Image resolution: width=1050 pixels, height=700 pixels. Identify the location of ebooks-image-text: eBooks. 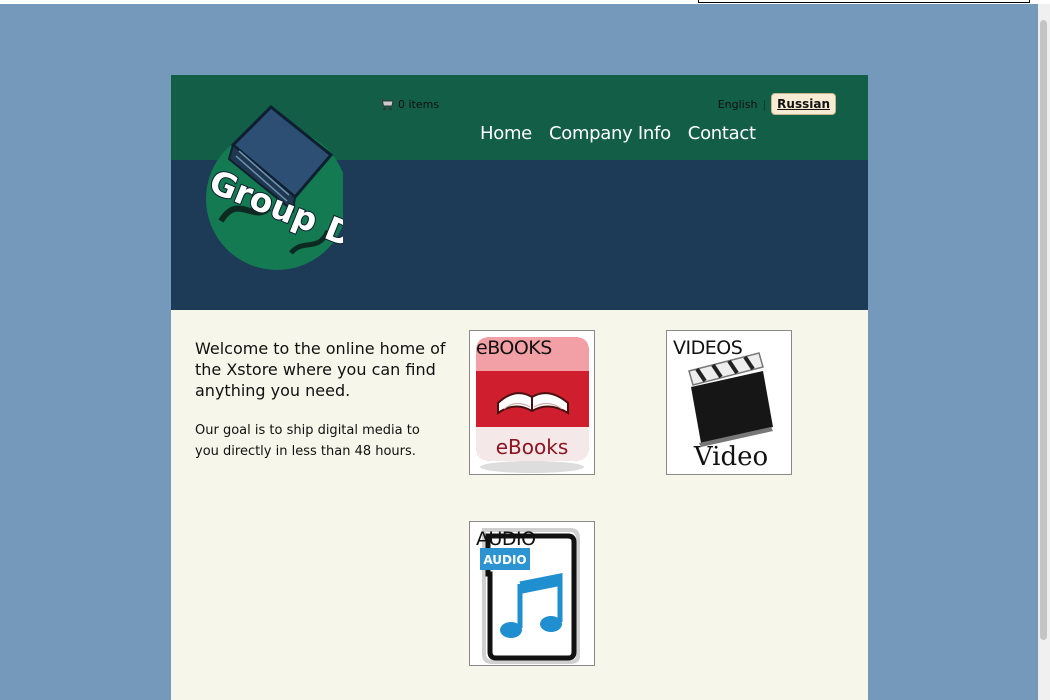
(532, 447).